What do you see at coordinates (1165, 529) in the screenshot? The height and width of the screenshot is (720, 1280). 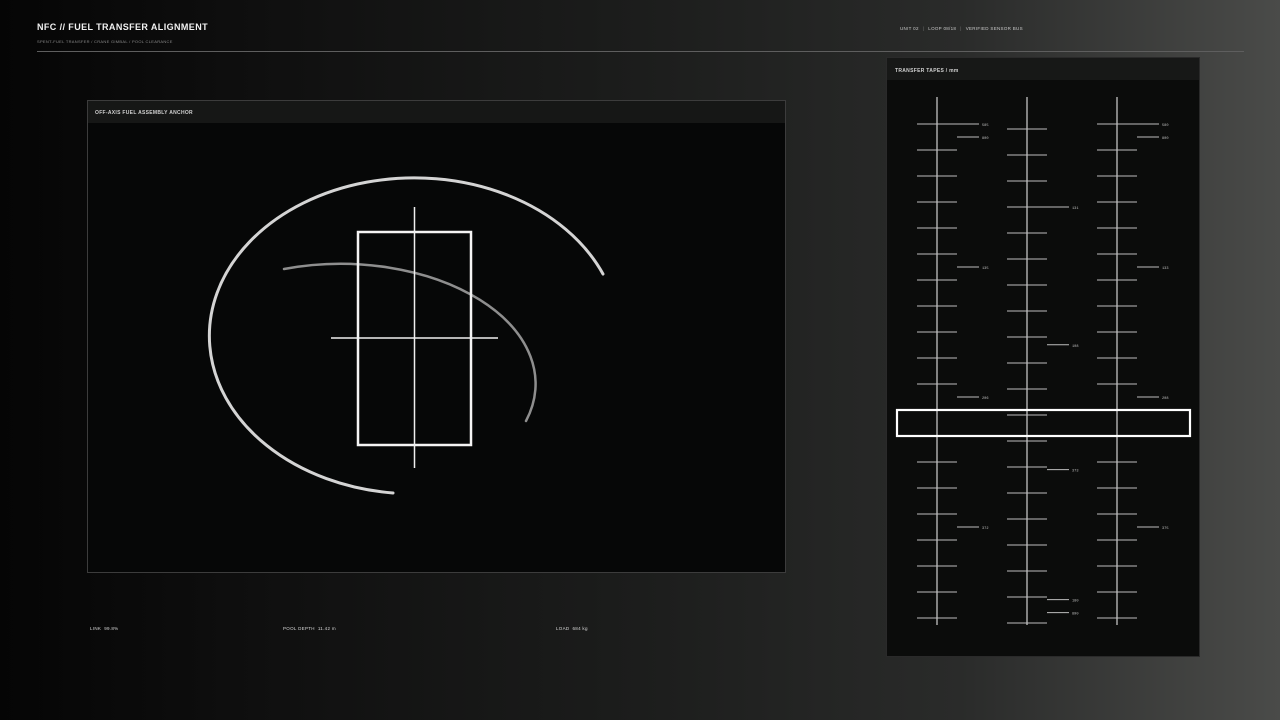 I see `tape-right-label: 375` at bounding box center [1165, 529].